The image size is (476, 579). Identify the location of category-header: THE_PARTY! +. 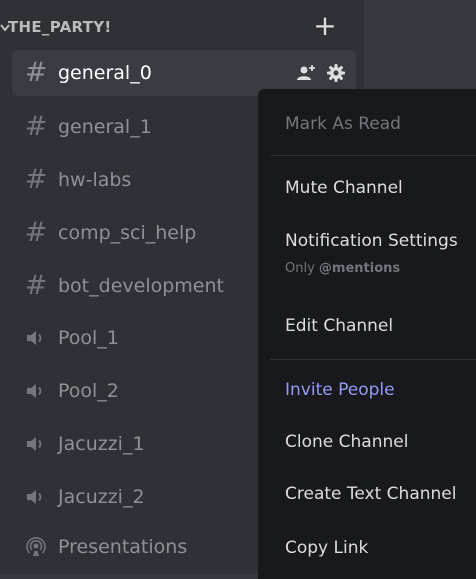
(182, 29).